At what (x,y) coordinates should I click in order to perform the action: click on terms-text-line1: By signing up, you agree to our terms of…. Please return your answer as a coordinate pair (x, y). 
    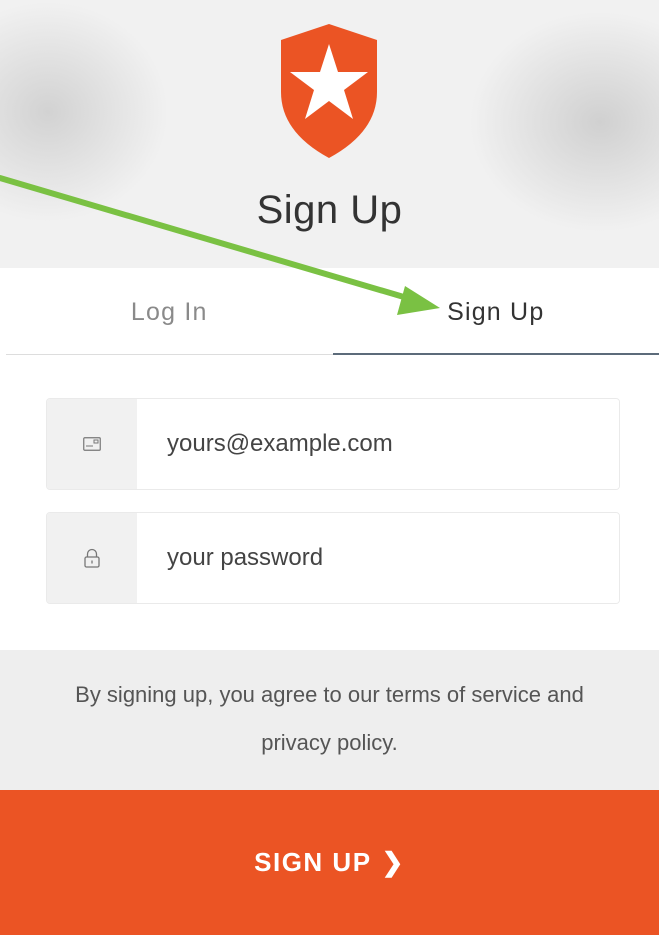
    Looking at the image, I should click on (329, 694).